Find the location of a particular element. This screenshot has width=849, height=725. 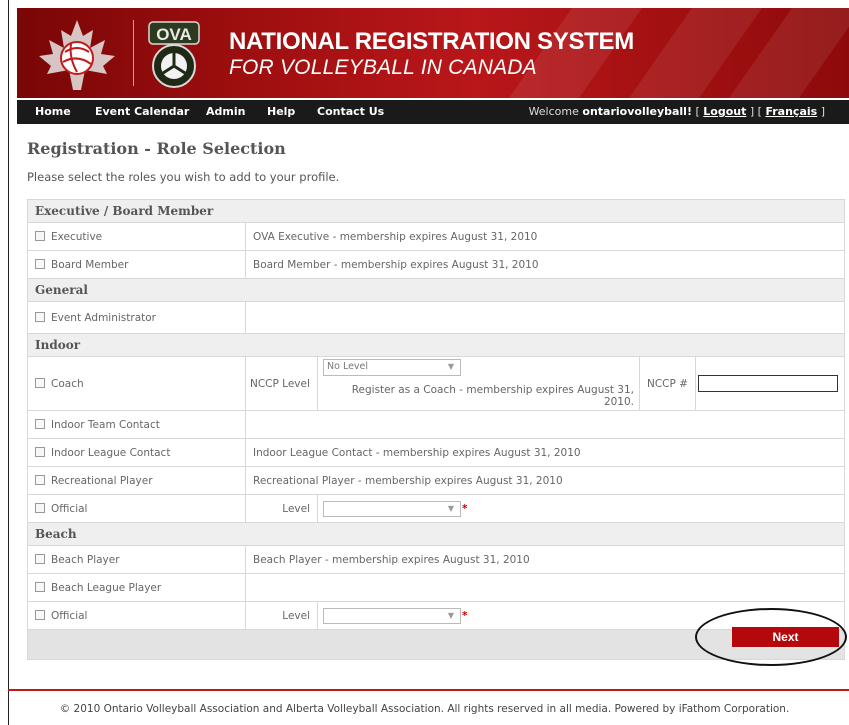

logout-link: Logout is located at coordinates (724, 111).